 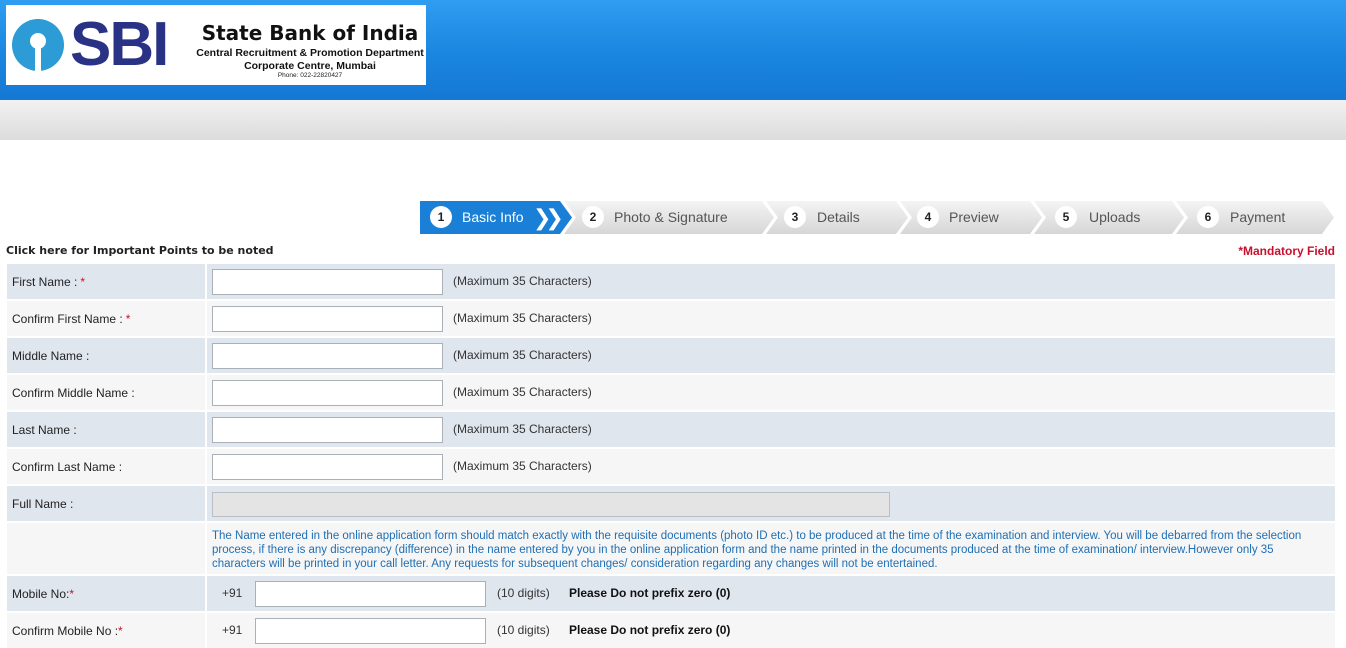 What do you see at coordinates (106, 392) in the screenshot?
I see `confirm-middle-name-label: Confirm Middle Name :` at bounding box center [106, 392].